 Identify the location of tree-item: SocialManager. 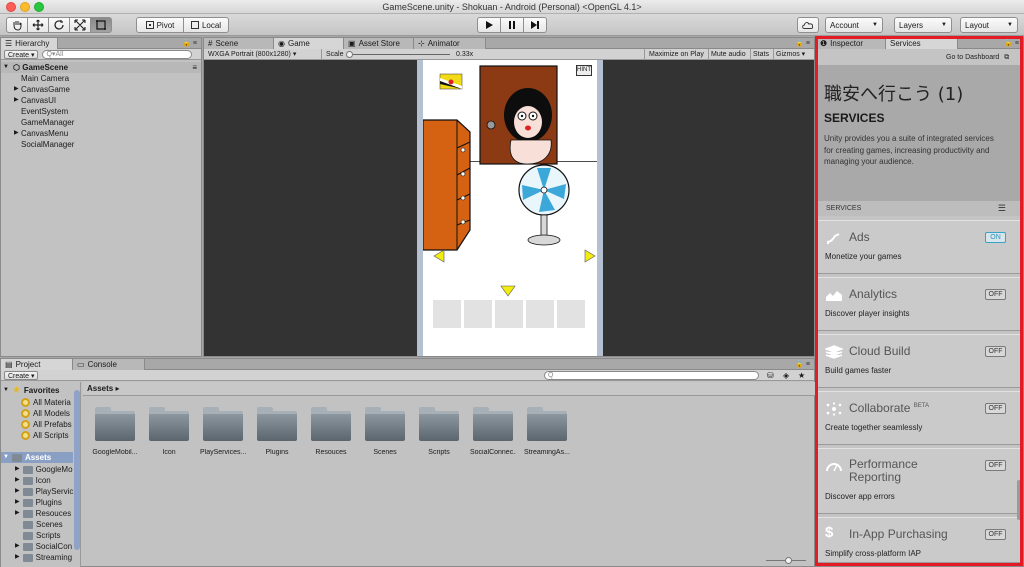
(101, 144).